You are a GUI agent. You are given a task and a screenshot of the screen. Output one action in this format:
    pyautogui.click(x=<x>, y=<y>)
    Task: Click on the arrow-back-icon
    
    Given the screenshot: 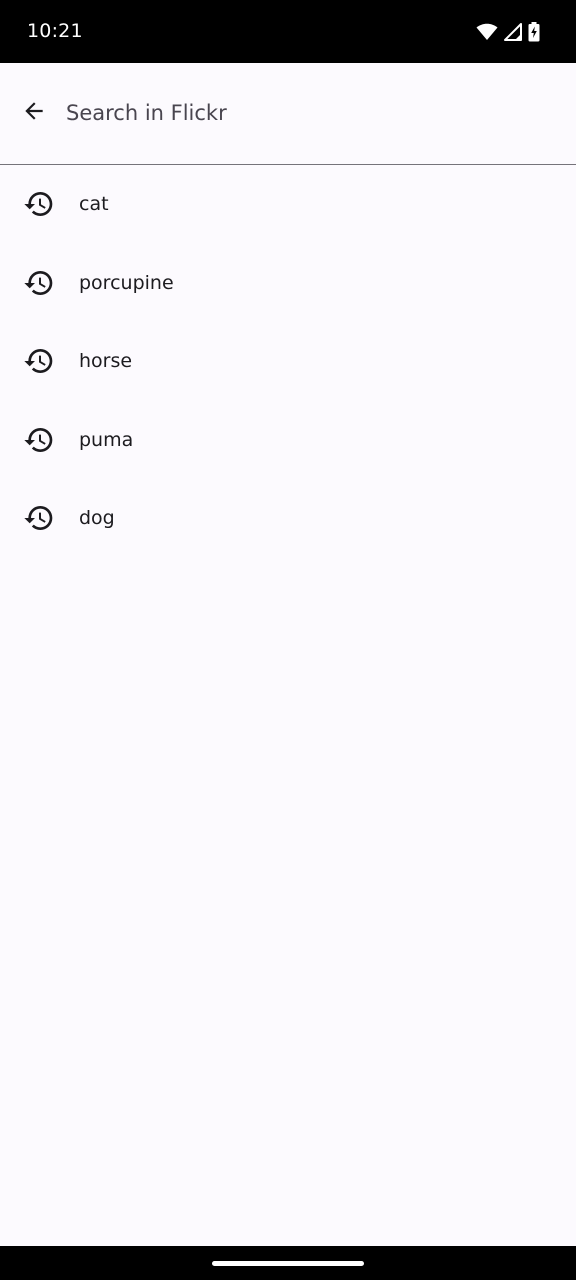 What is the action you would take?
    pyautogui.click(x=34, y=113)
    